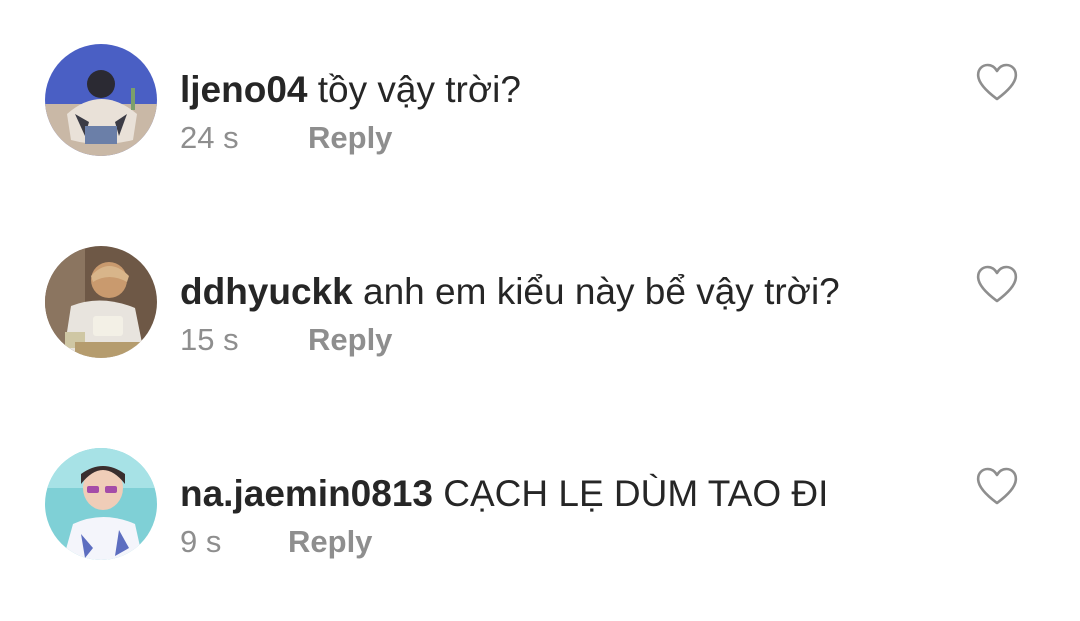 The width and height of the screenshot is (1080, 621). What do you see at coordinates (286, 340) in the screenshot?
I see `comment-meta: 15 s Reply` at bounding box center [286, 340].